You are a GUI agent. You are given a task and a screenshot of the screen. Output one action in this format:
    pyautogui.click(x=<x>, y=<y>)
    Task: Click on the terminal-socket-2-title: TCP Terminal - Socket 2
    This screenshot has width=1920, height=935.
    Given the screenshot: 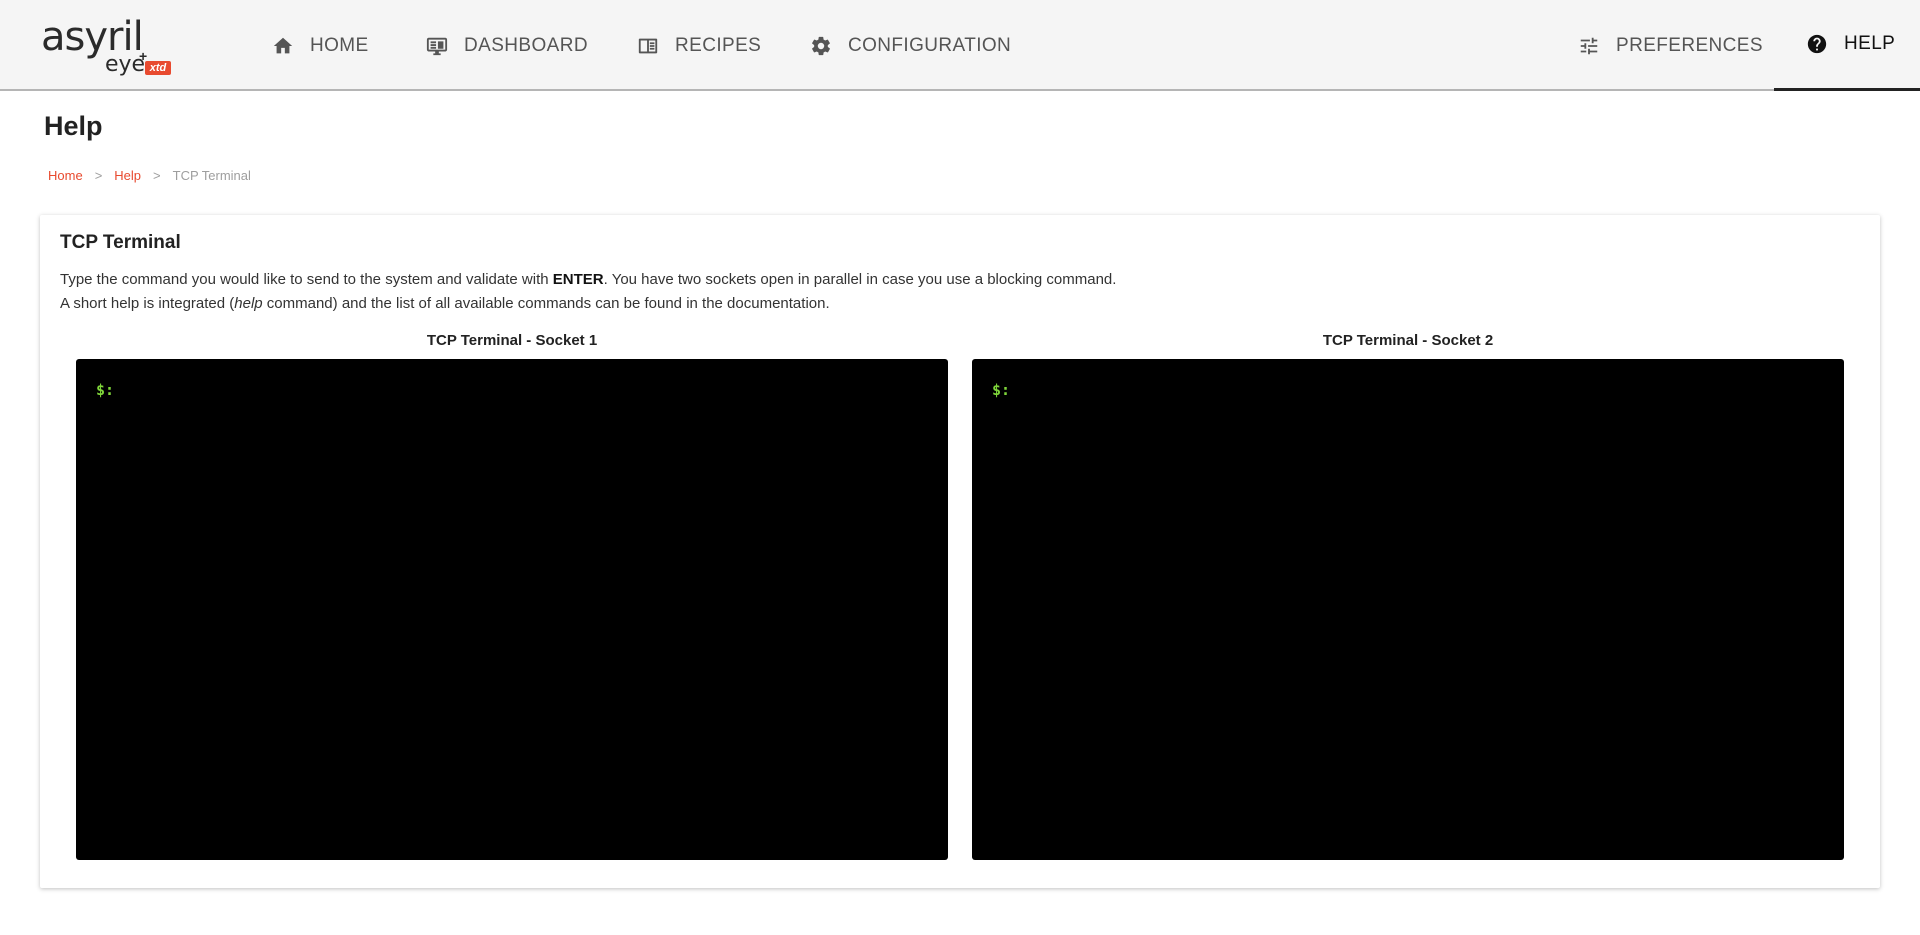 What is the action you would take?
    pyautogui.click(x=1408, y=340)
    